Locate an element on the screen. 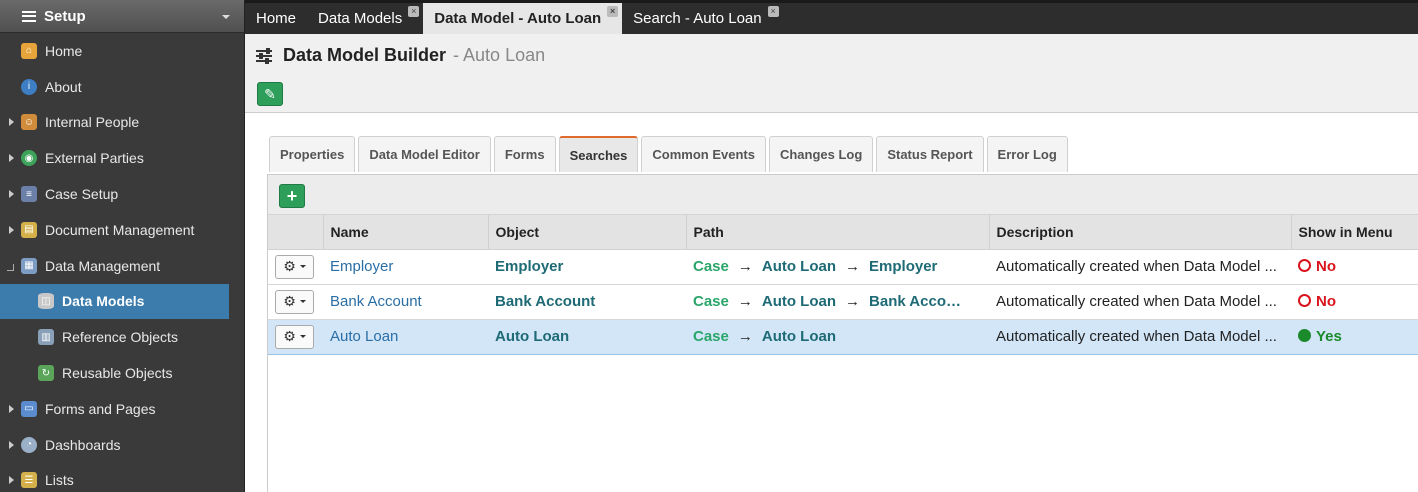 The image size is (1418, 492). sidebar-item-label: Reusable Objects is located at coordinates (117, 373).